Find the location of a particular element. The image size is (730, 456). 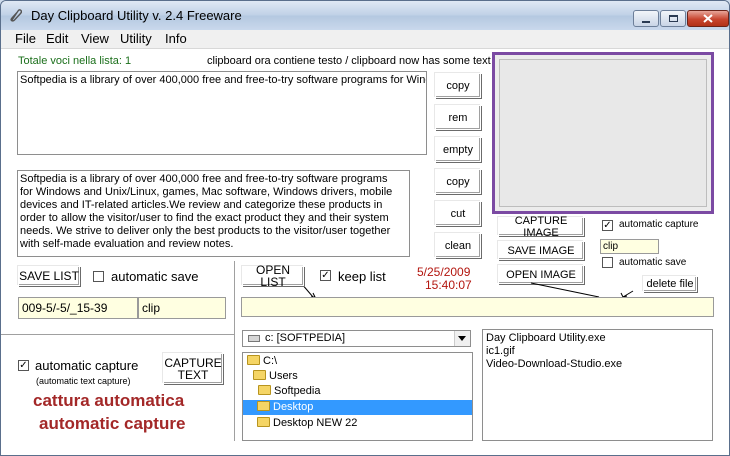

drive-select: c: [SOFTPEDIA] is located at coordinates (356, 338).